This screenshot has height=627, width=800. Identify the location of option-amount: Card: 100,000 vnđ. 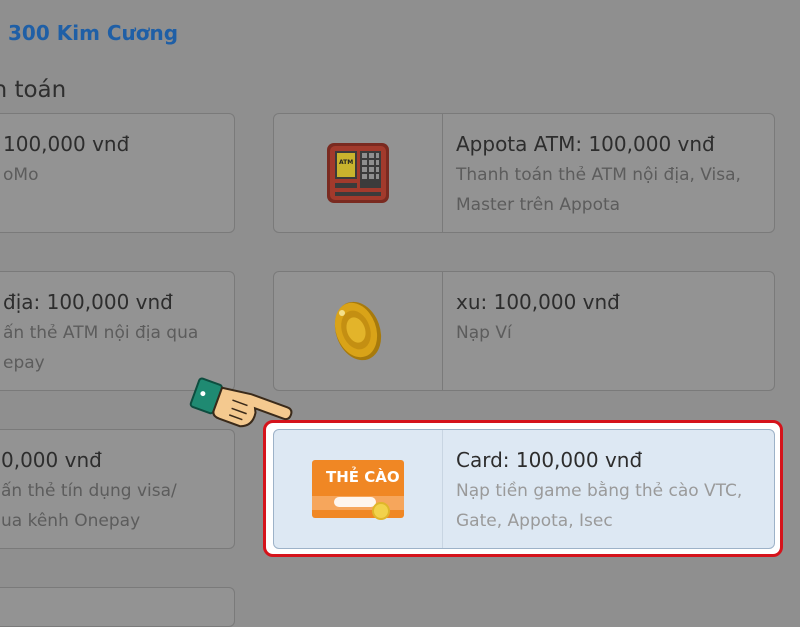
(549, 460).